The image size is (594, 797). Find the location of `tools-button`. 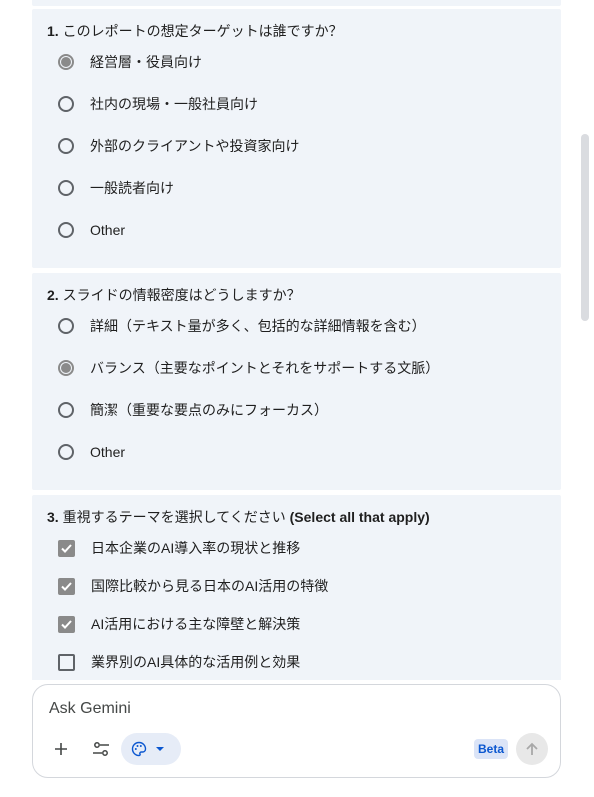

tools-button is located at coordinates (101, 749).